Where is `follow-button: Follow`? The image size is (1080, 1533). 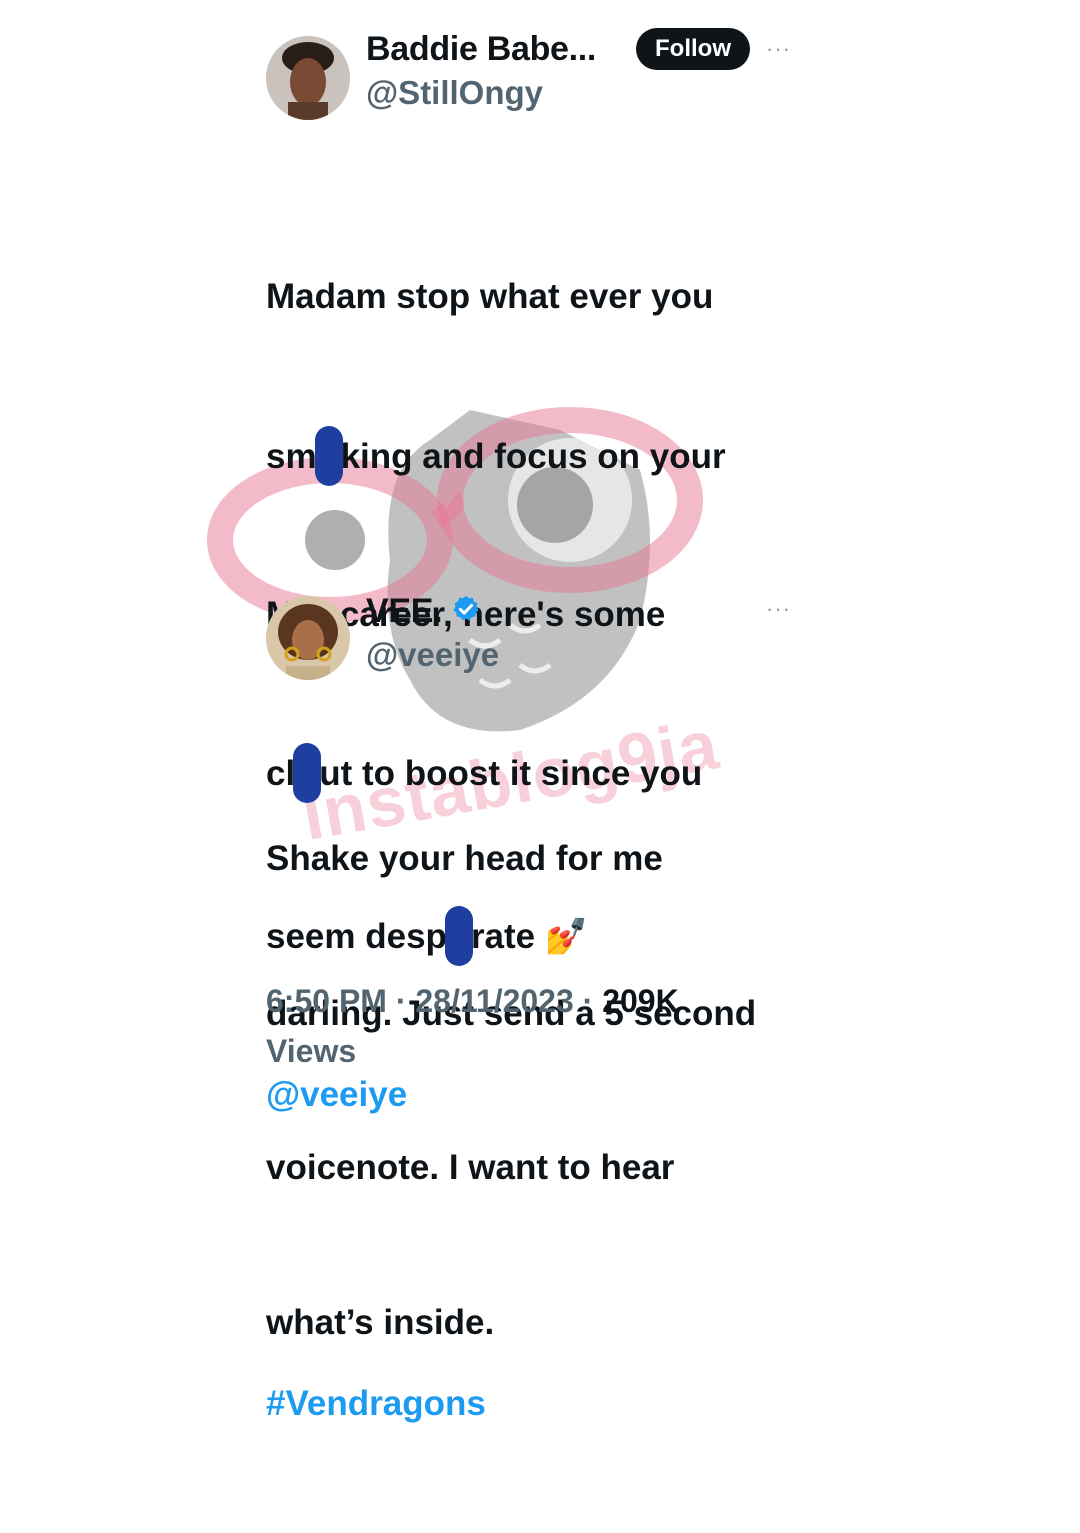
follow-button: Follow is located at coordinates (693, 49).